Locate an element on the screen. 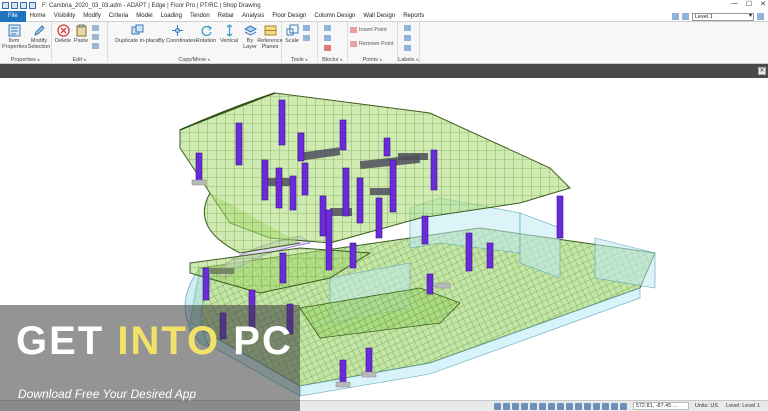  align-button is located at coordinates (306, 38).